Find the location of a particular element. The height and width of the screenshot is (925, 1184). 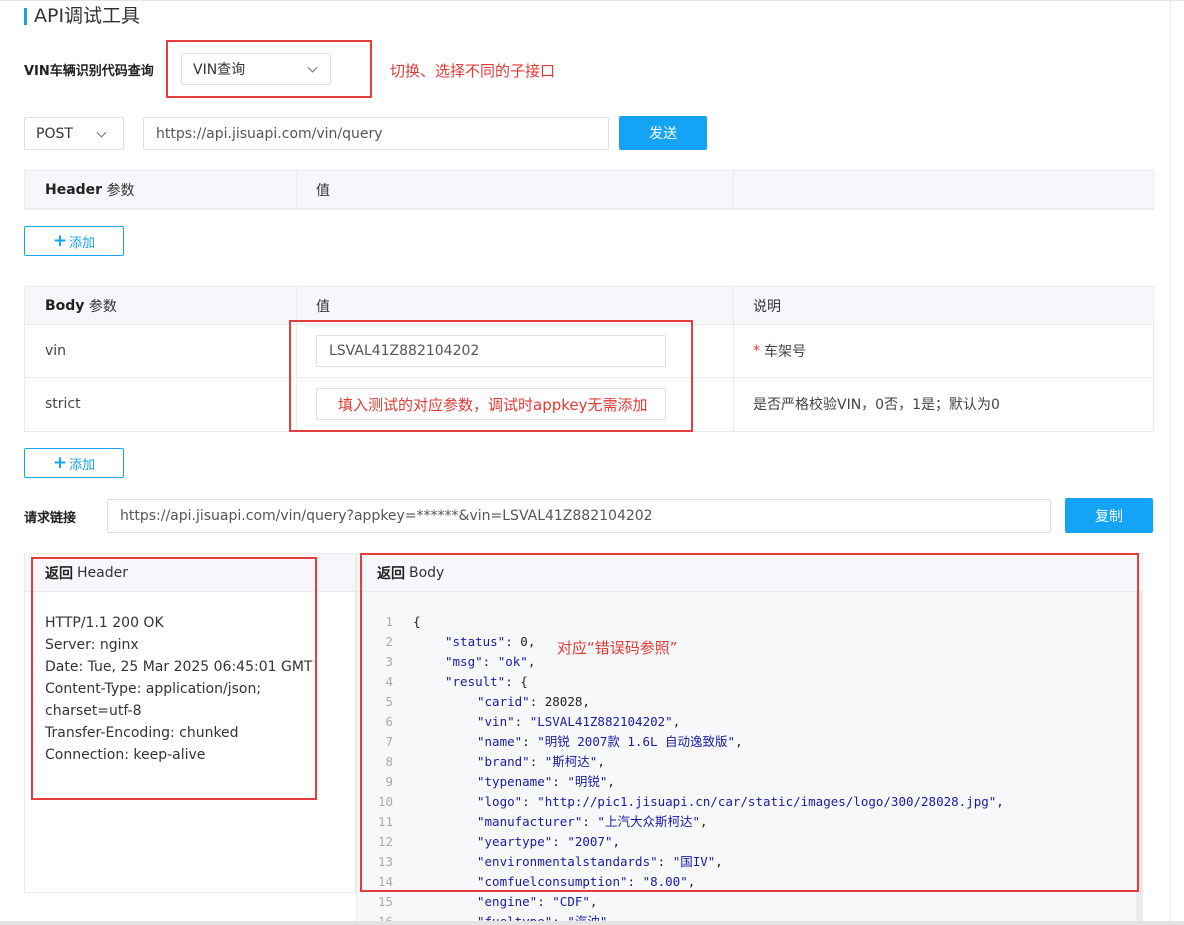

code-line: 15 "engine": "CDF", is located at coordinates (747, 902).